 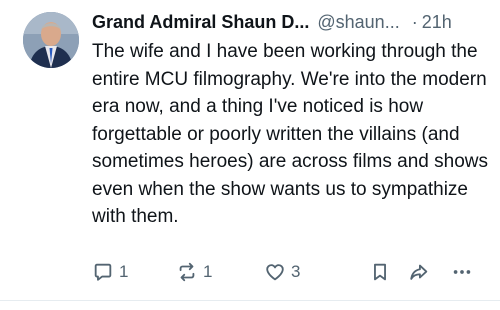 What do you see at coordinates (124, 271) in the screenshot?
I see `reply-count: 1` at bounding box center [124, 271].